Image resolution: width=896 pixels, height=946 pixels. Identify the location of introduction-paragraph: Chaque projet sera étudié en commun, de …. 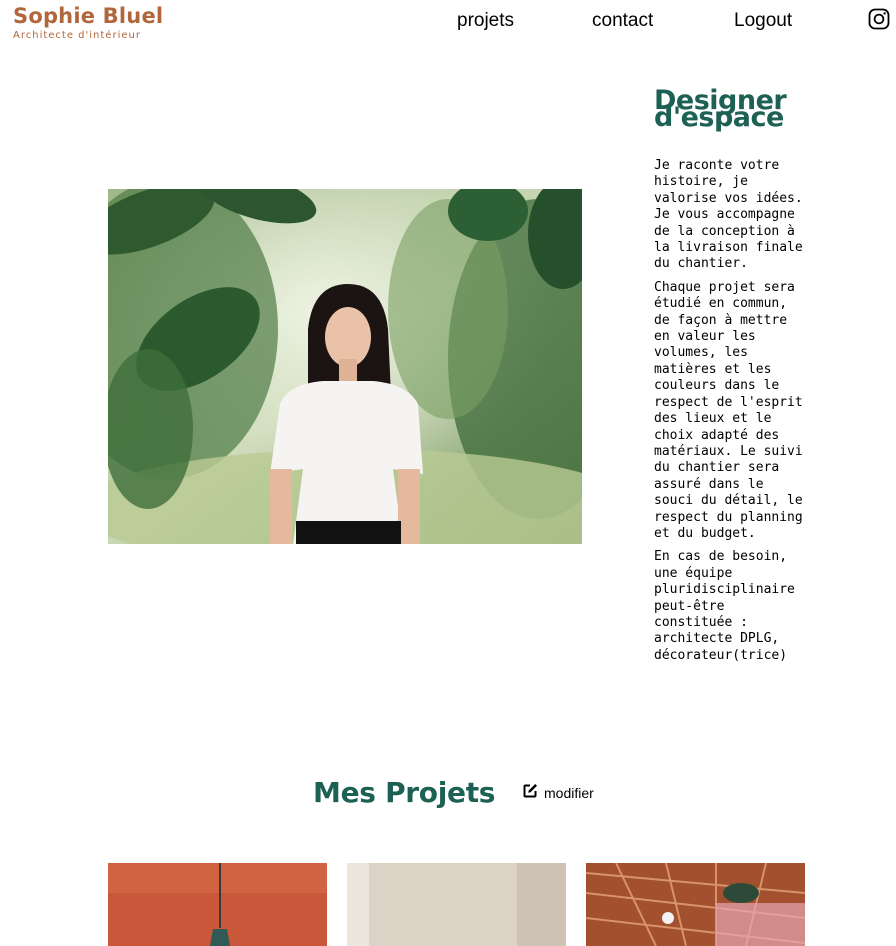
(728, 410).